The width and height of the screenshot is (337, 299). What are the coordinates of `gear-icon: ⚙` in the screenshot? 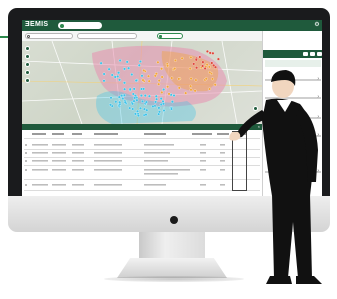 It's located at (317, 25).